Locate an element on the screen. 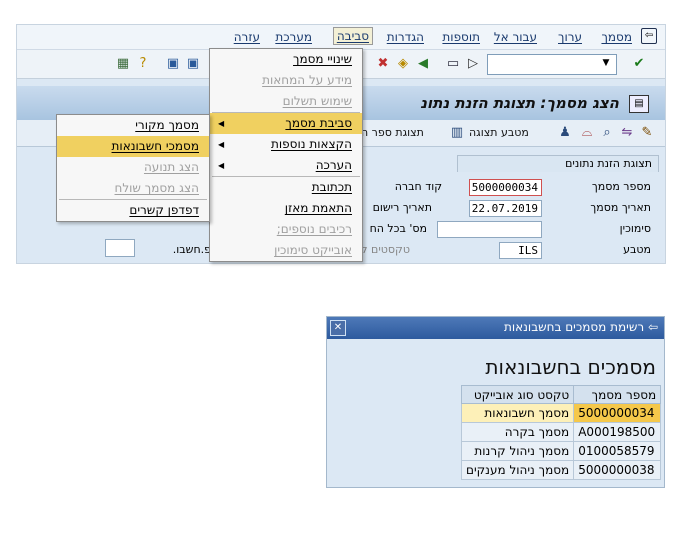  submenu-item-show-movement: הצג תנועה is located at coordinates (133, 167).